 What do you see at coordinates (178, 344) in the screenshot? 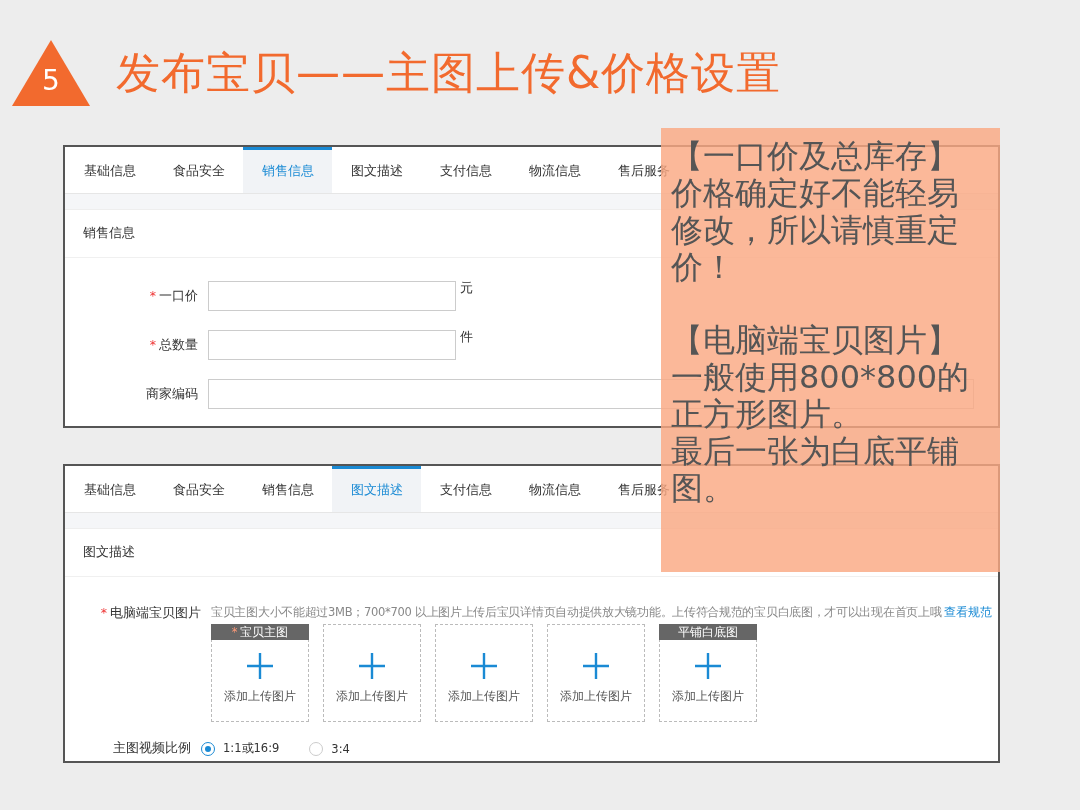
I see `field-label: 总数量` at bounding box center [178, 344].